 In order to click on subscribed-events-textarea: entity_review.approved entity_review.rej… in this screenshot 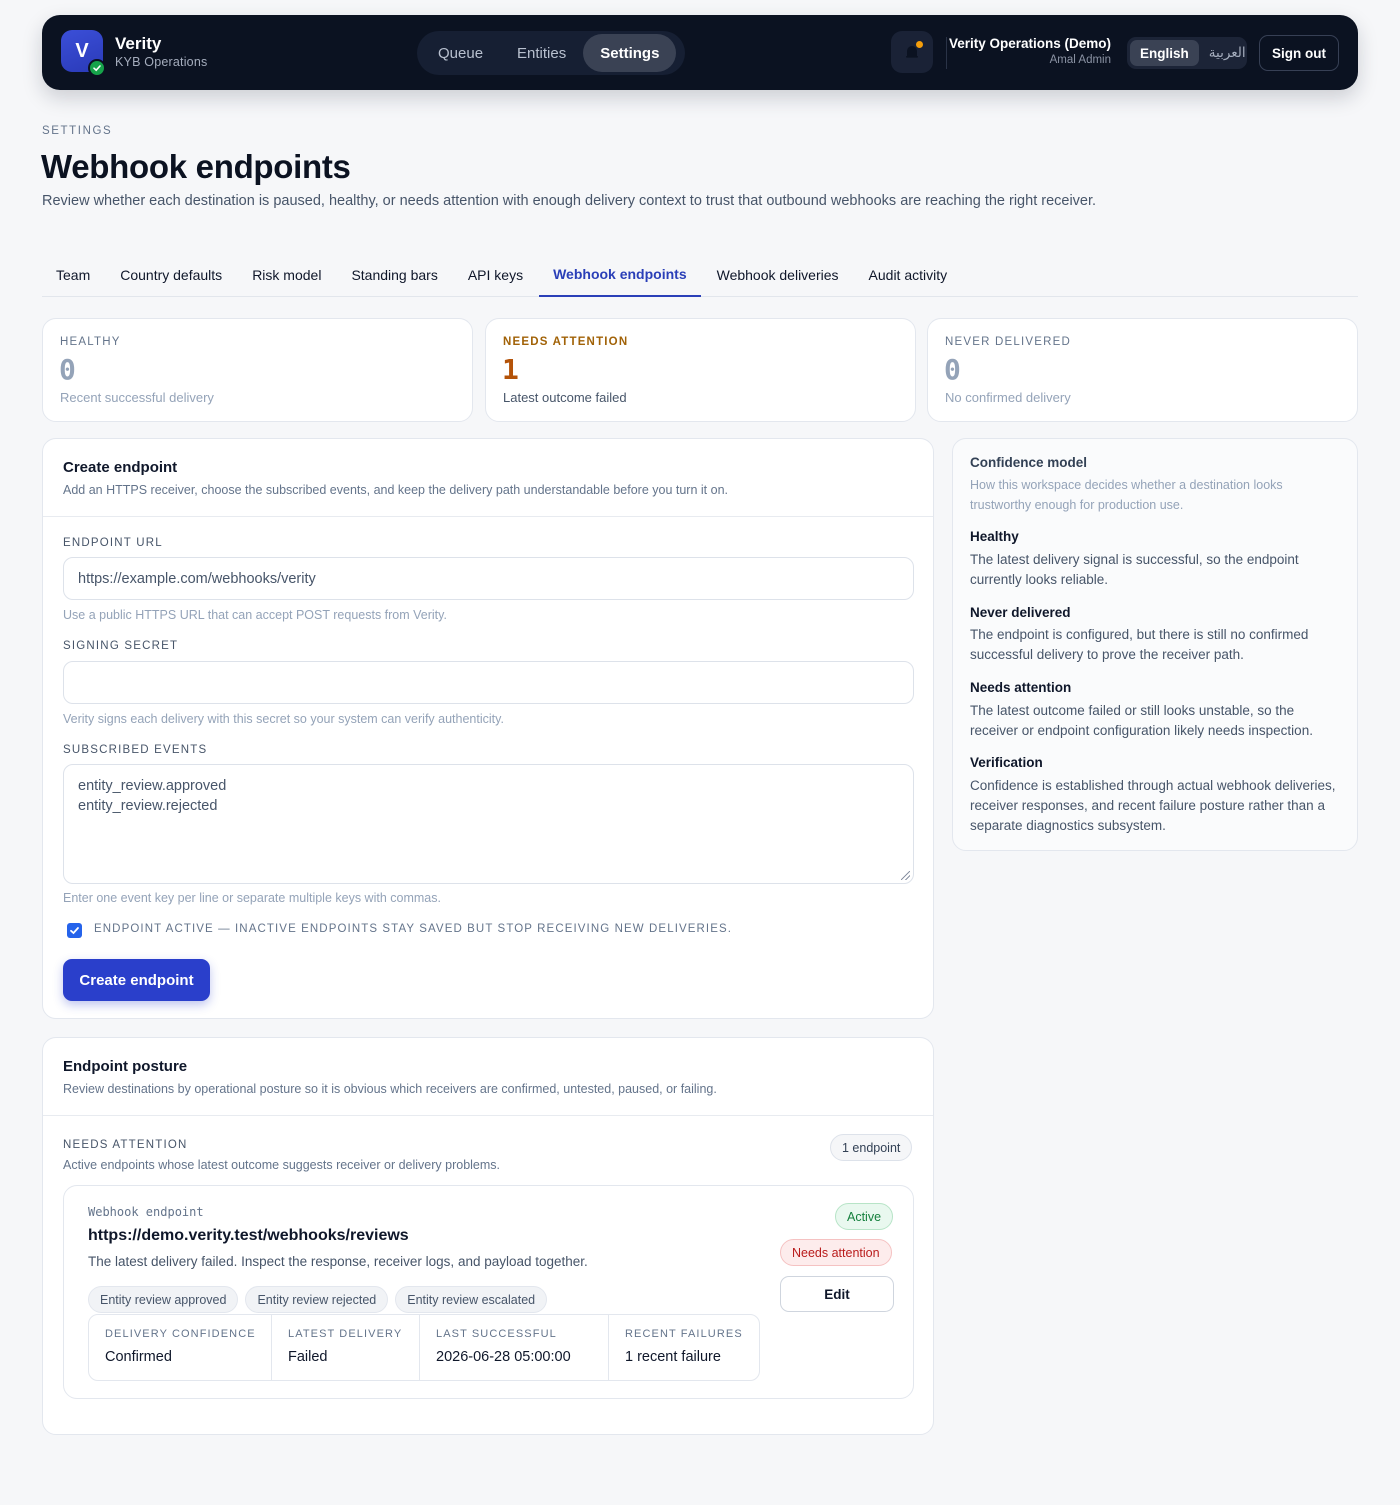, I will do `click(488, 824)`.